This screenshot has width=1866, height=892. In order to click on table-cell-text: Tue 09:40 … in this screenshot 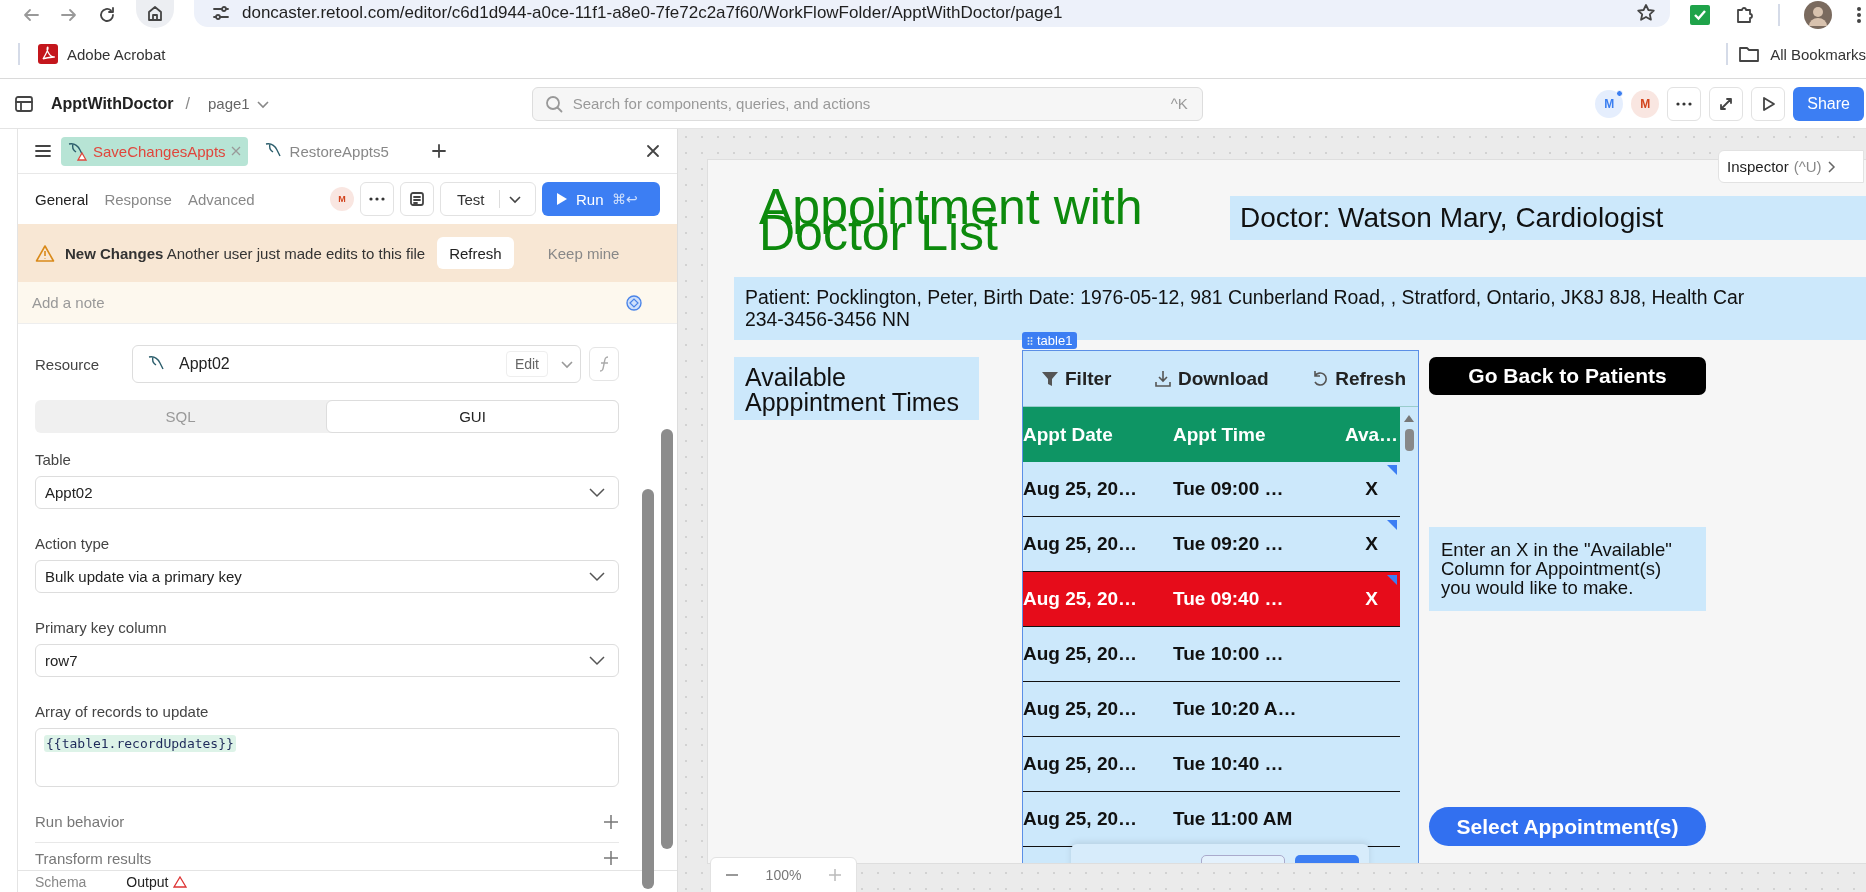, I will do `click(1229, 599)`.